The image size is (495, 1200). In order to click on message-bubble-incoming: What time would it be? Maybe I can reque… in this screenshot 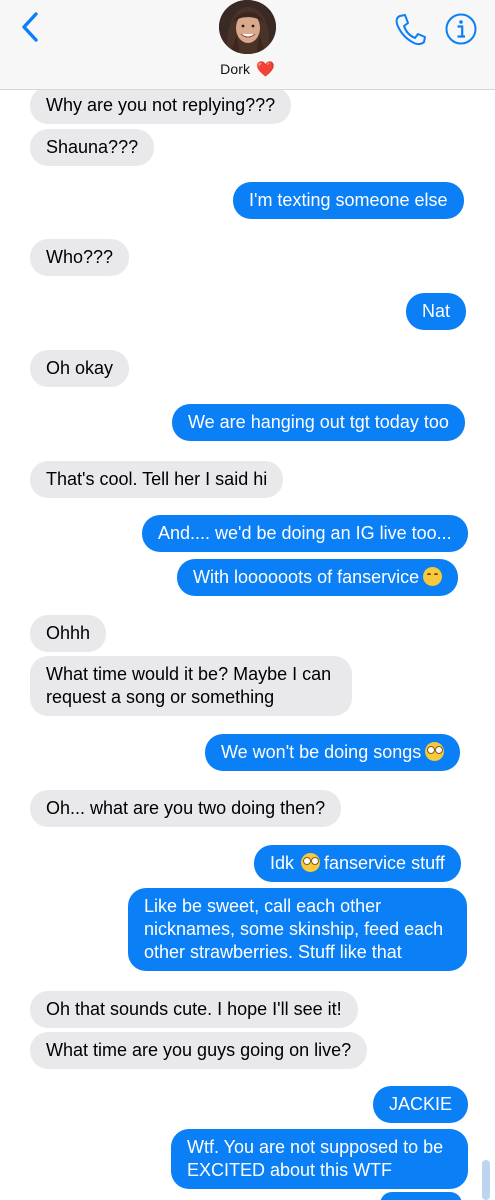, I will do `click(191, 686)`.